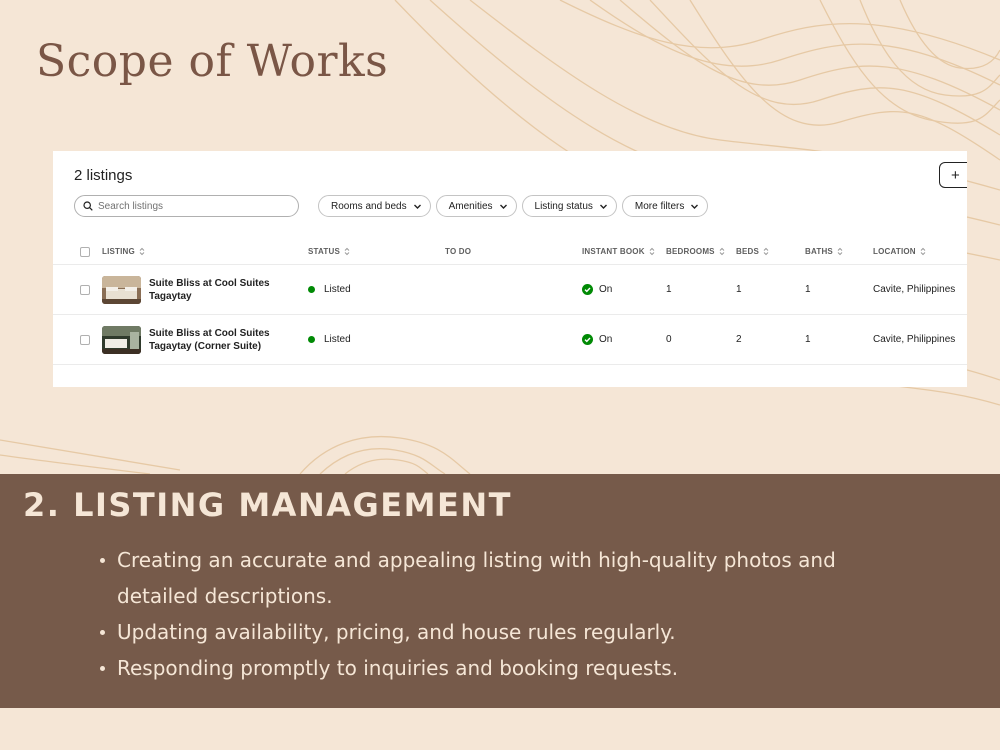  I want to click on column-header-label: TO DO, so click(458, 251).